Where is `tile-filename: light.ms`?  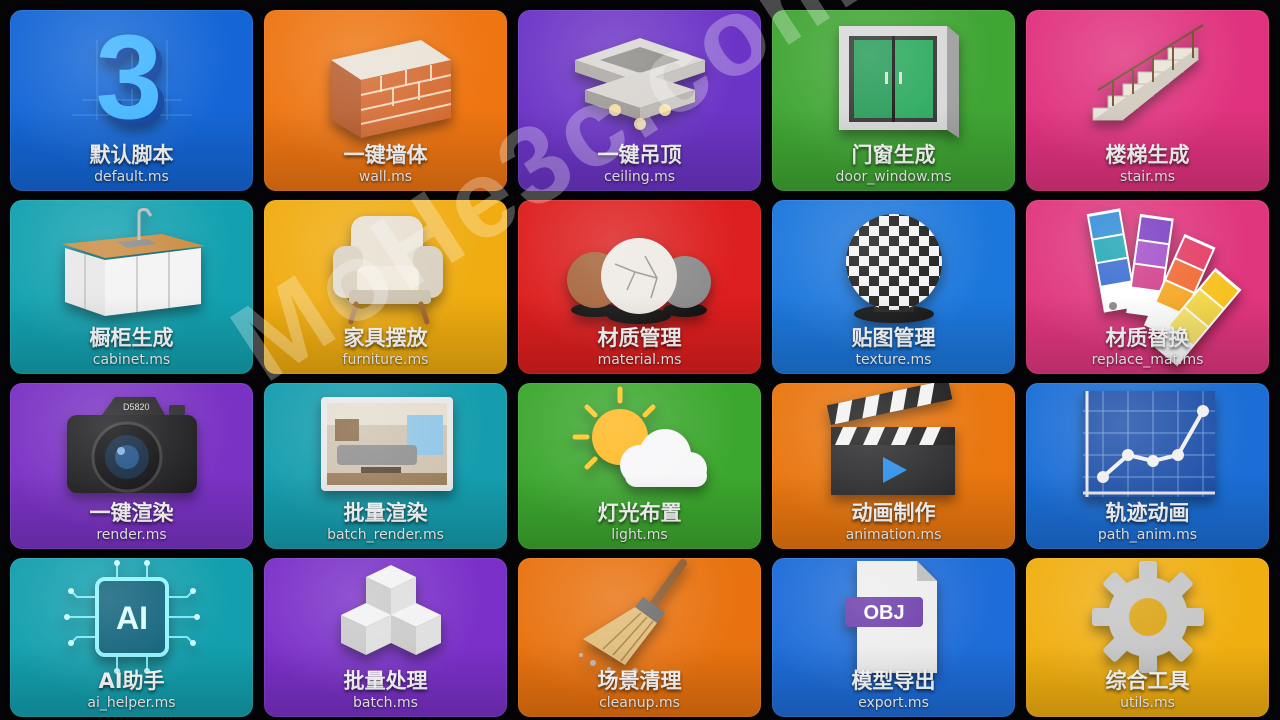 tile-filename: light.ms is located at coordinates (639, 535).